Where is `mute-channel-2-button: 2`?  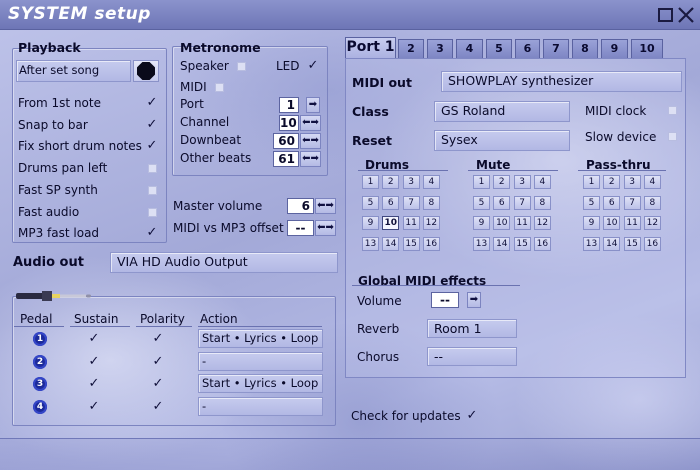
mute-channel-2-button: 2 is located at coordinates (502, 182).